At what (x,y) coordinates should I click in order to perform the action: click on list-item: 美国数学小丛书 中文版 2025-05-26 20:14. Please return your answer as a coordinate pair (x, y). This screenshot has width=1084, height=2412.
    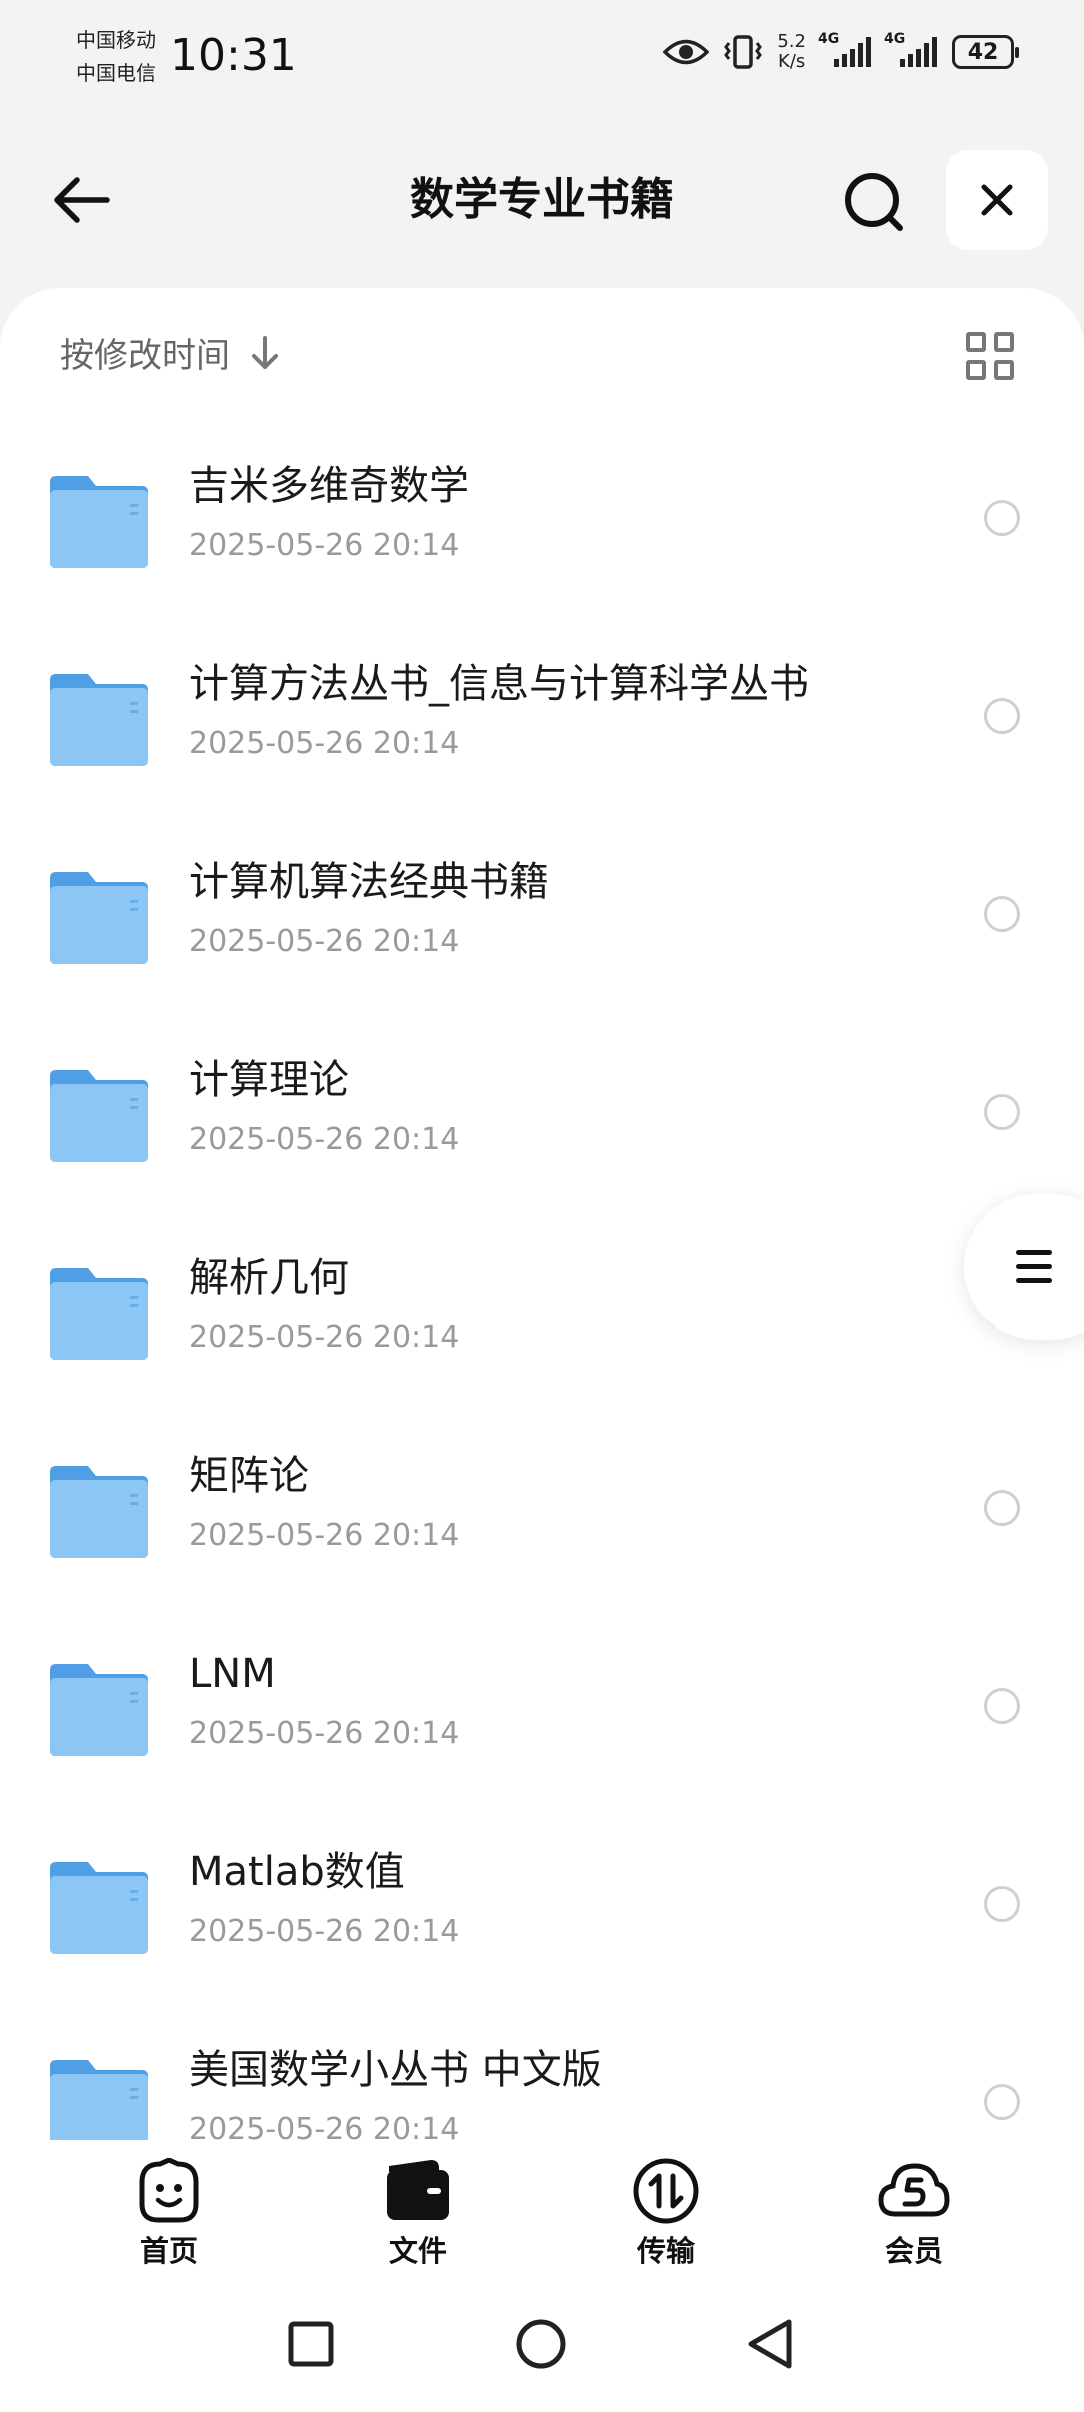
    Looking at the image, I should click on (542, 2075).